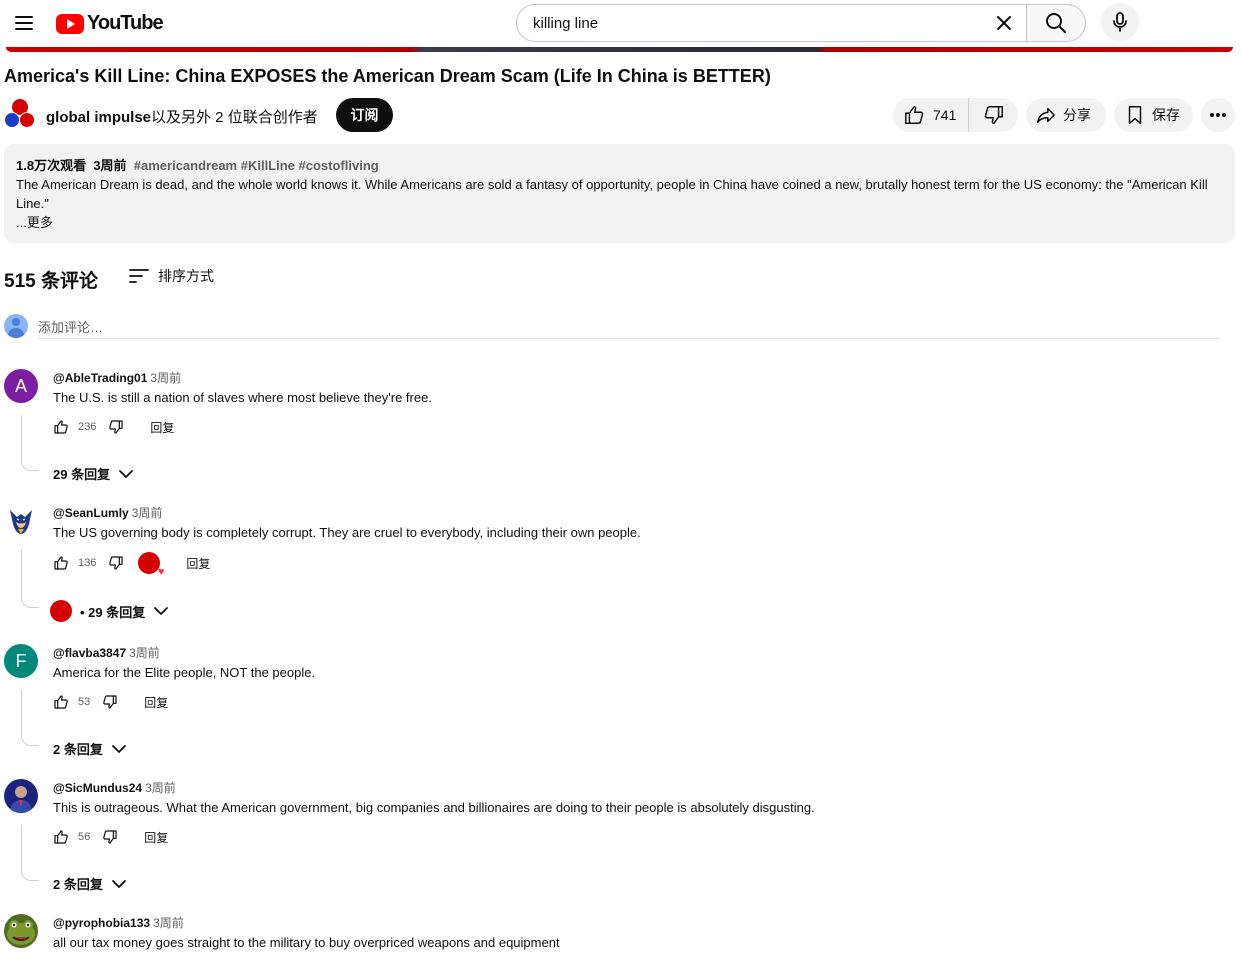 Image resolution: width=1242 pixels, height=967 pixels. I want to click on person-avatar-icon, so click(21, 799).